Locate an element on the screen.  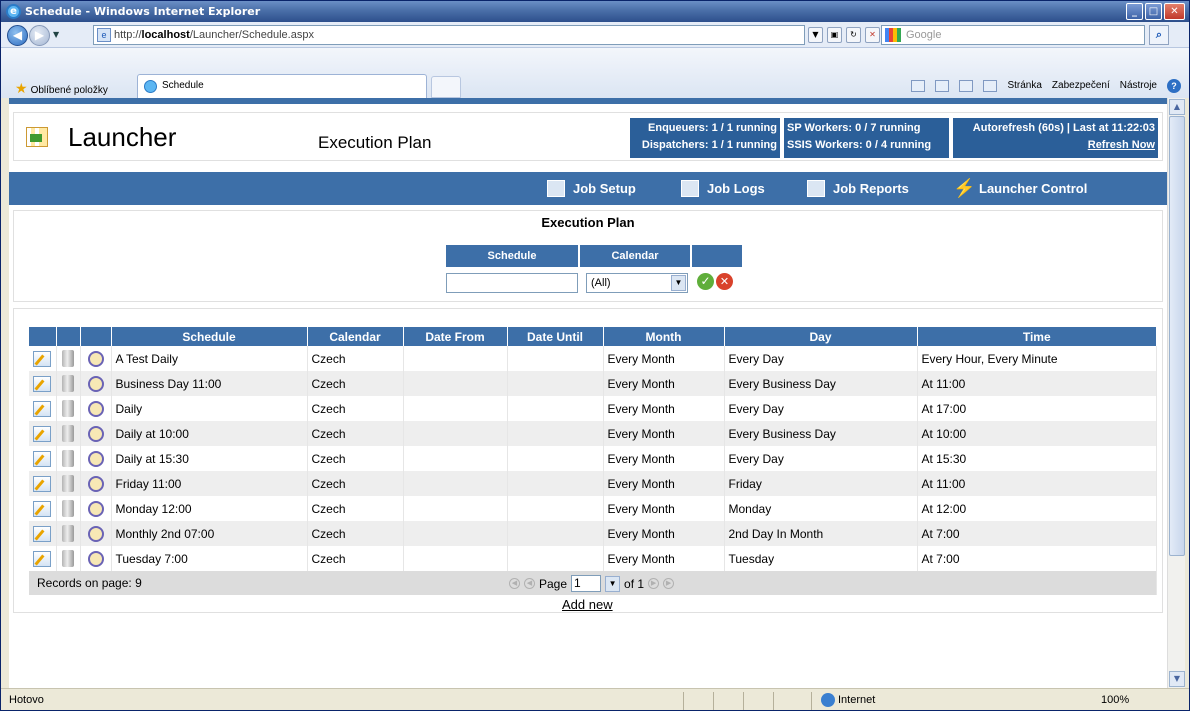
cell-edit is located at coordinates (43, 433).